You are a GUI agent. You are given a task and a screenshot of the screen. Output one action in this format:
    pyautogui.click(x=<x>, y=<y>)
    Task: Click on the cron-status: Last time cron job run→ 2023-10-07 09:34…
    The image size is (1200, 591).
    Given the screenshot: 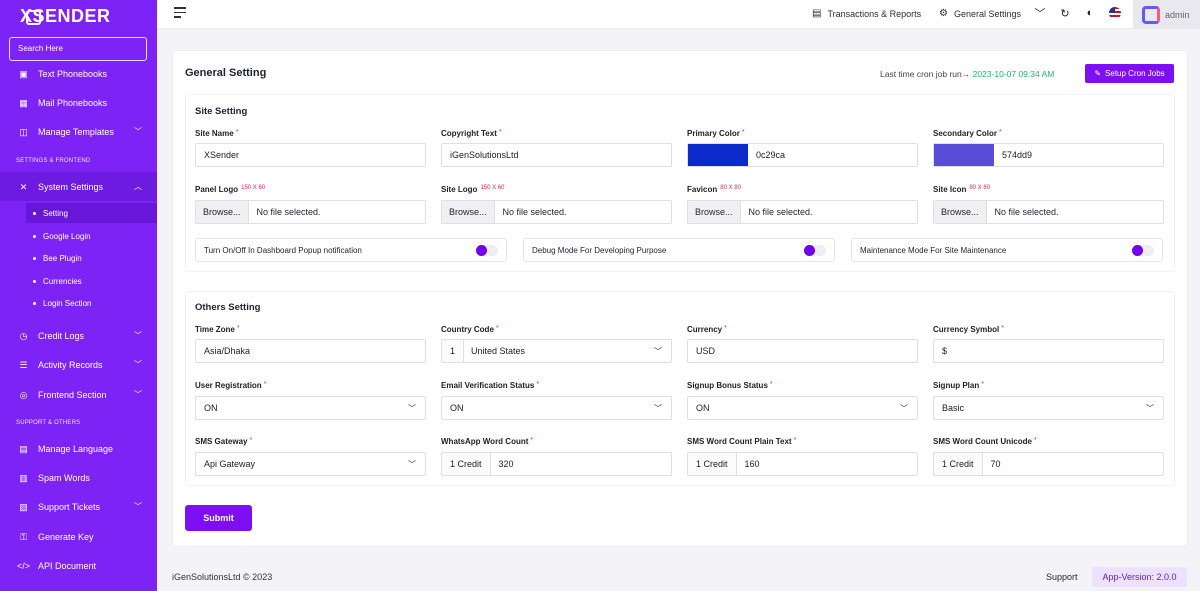 What is the action you would take?
    pyautogui.click(x=967, y=74)
    